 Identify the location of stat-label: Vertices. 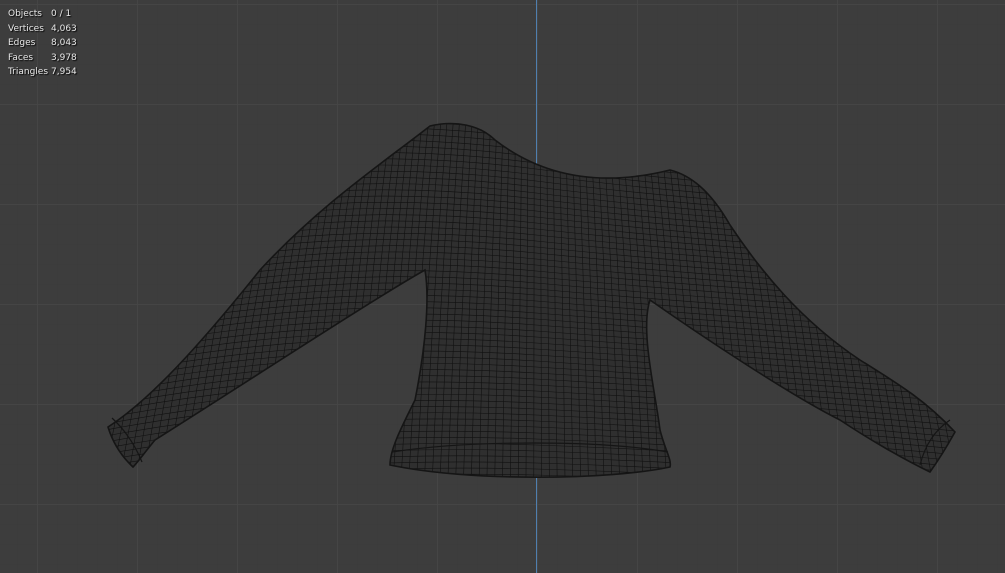
(26, 28).